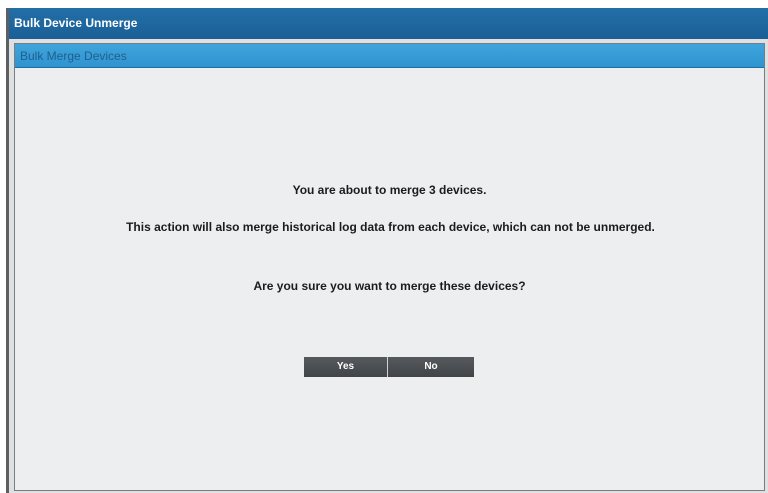  I want to click on no-button: No, so click(431, 367).